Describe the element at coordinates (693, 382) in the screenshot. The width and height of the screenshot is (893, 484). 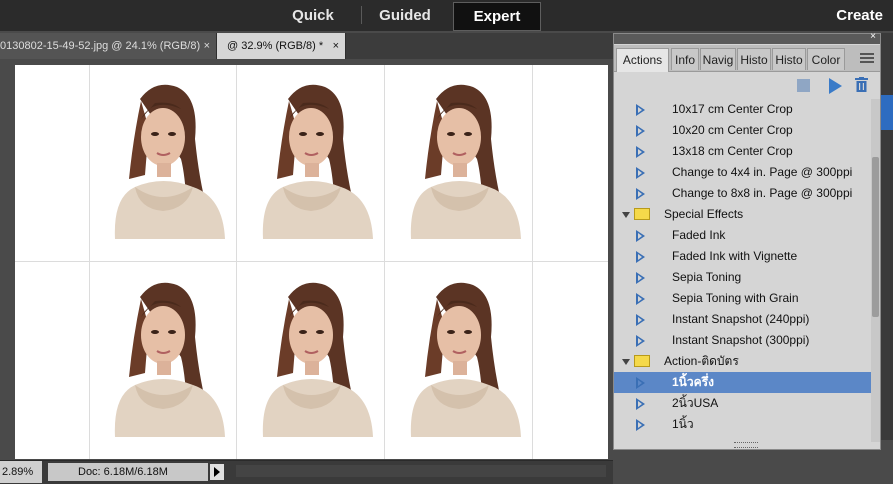
I see `action-label: 1นิ้วครึ่ง` at that location.